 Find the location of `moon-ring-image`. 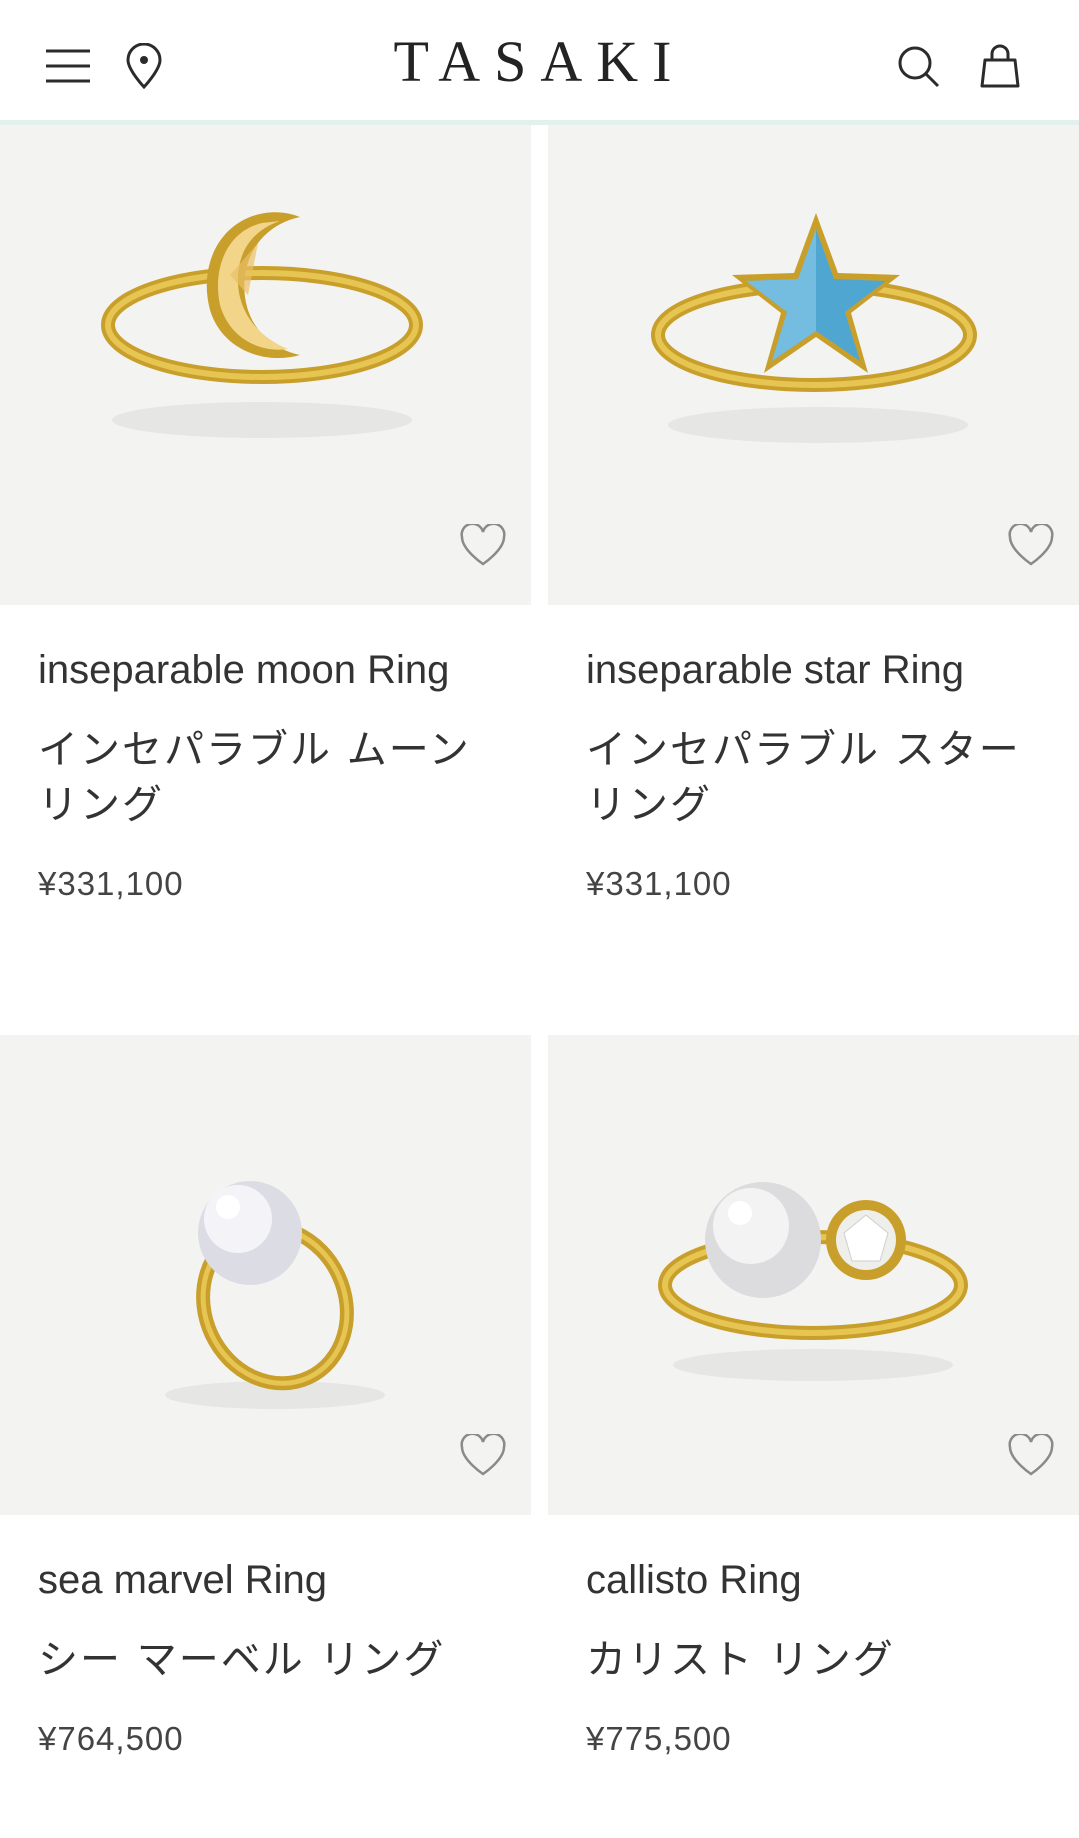

moon-ring-image is located at coordinates (262, 325).